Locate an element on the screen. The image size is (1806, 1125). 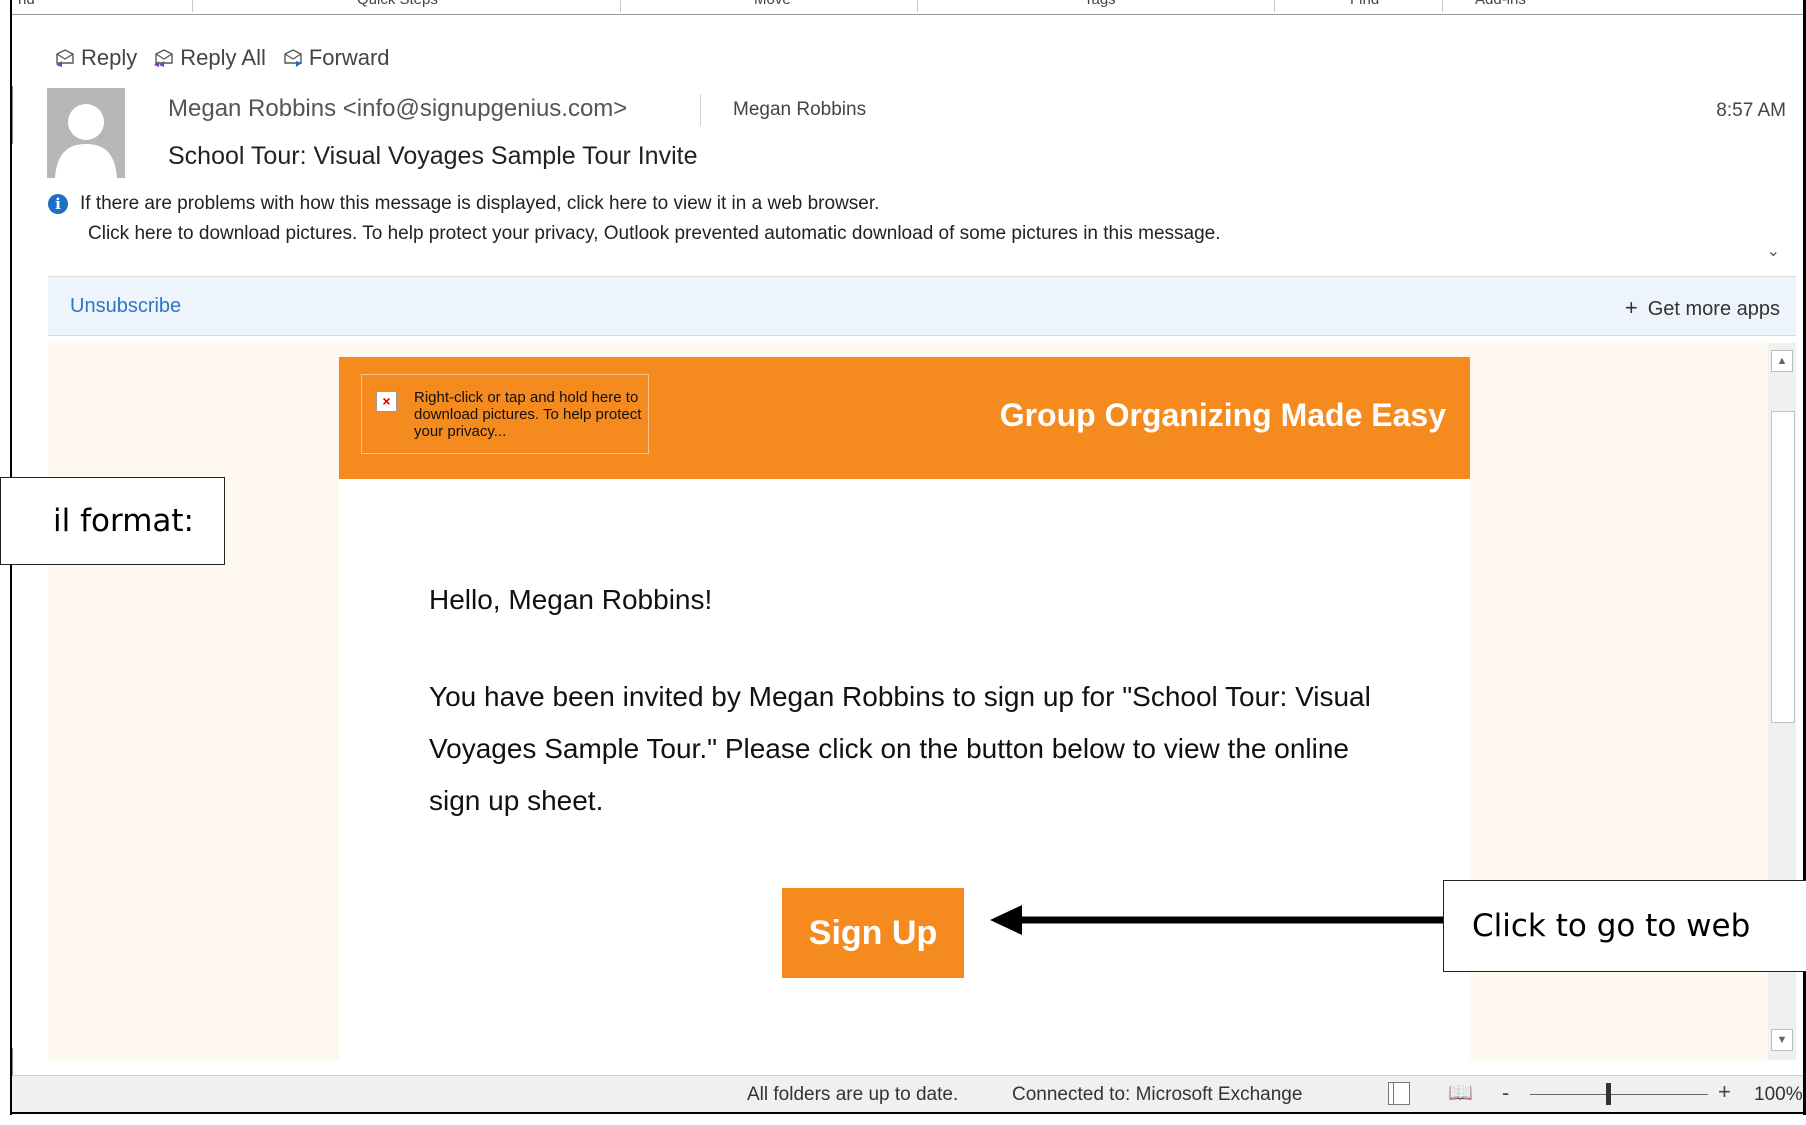
ribbon-group-addins: Add-ins is located at coordinates (1500, 4).